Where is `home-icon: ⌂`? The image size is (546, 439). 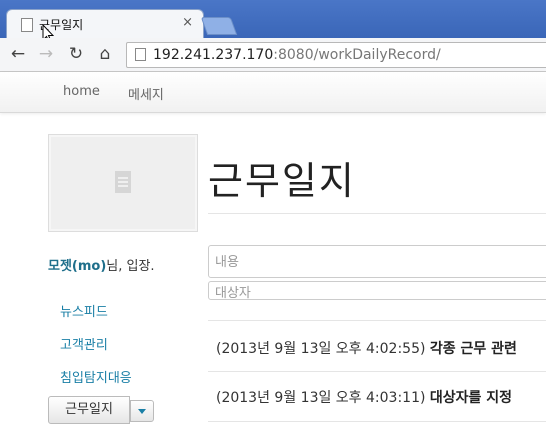
home-icon: ⌂ is located at coordinates (105, 54).